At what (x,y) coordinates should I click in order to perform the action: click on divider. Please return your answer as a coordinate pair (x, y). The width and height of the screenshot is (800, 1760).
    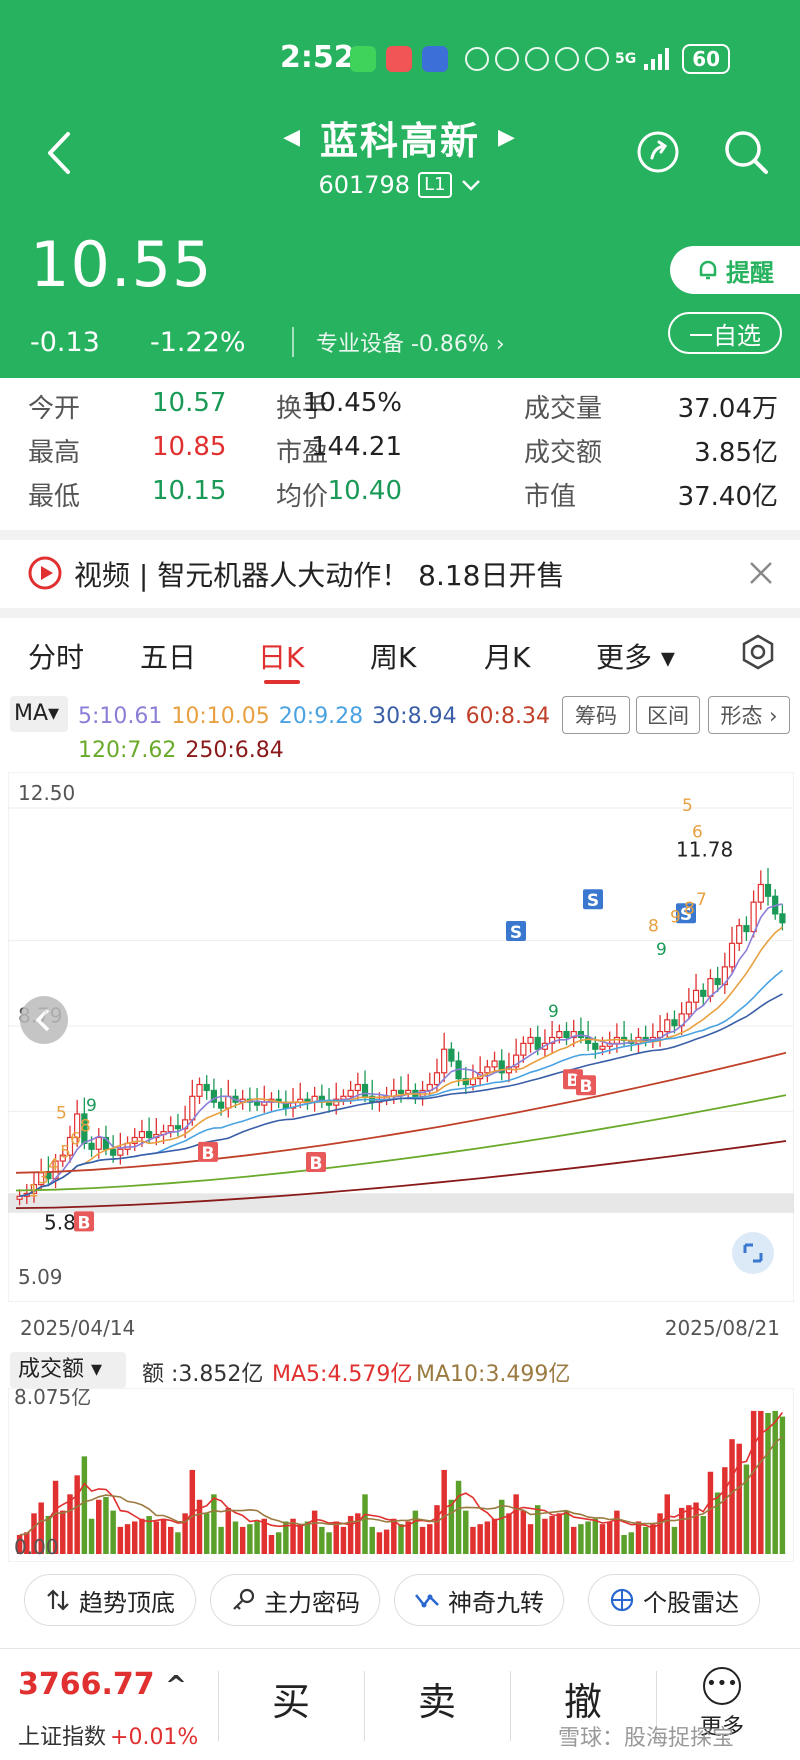
    Looking at the image, I should click on (218, 1706).